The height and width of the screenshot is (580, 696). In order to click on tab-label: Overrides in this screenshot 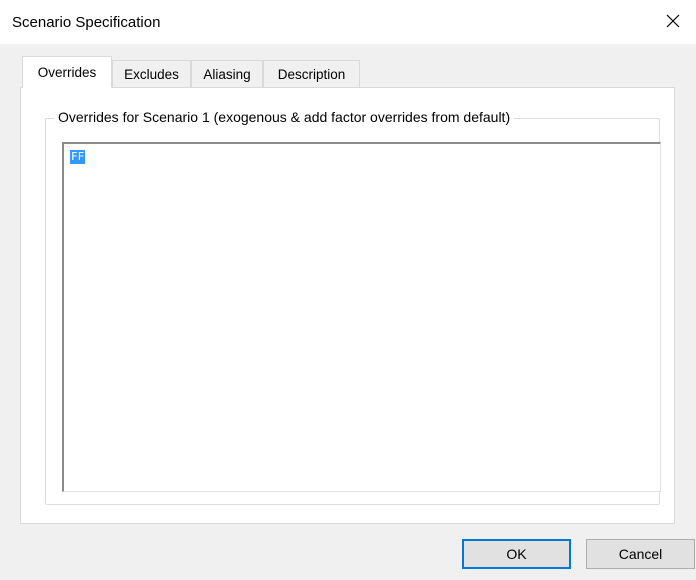, I will do `click(67, 72)`.